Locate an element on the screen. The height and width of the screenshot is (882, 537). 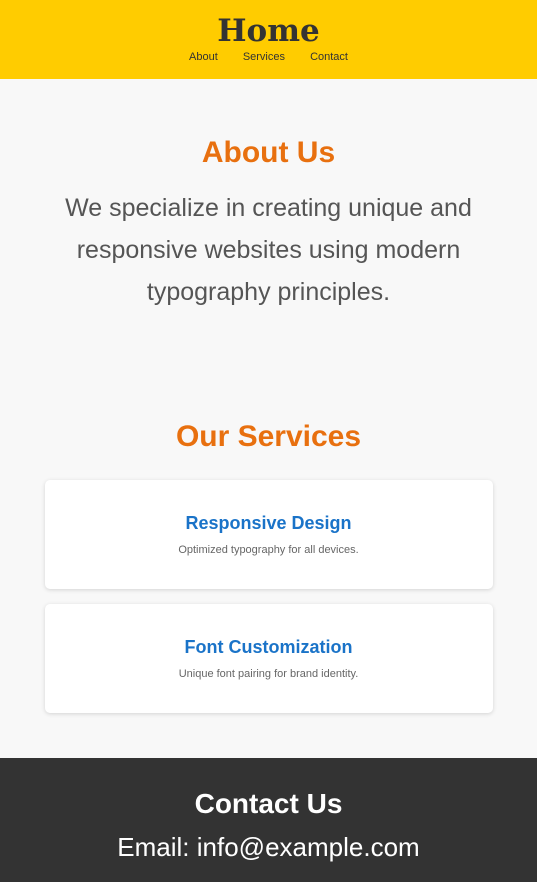
service-title: Font Customization is located at coordinates (268, 647).